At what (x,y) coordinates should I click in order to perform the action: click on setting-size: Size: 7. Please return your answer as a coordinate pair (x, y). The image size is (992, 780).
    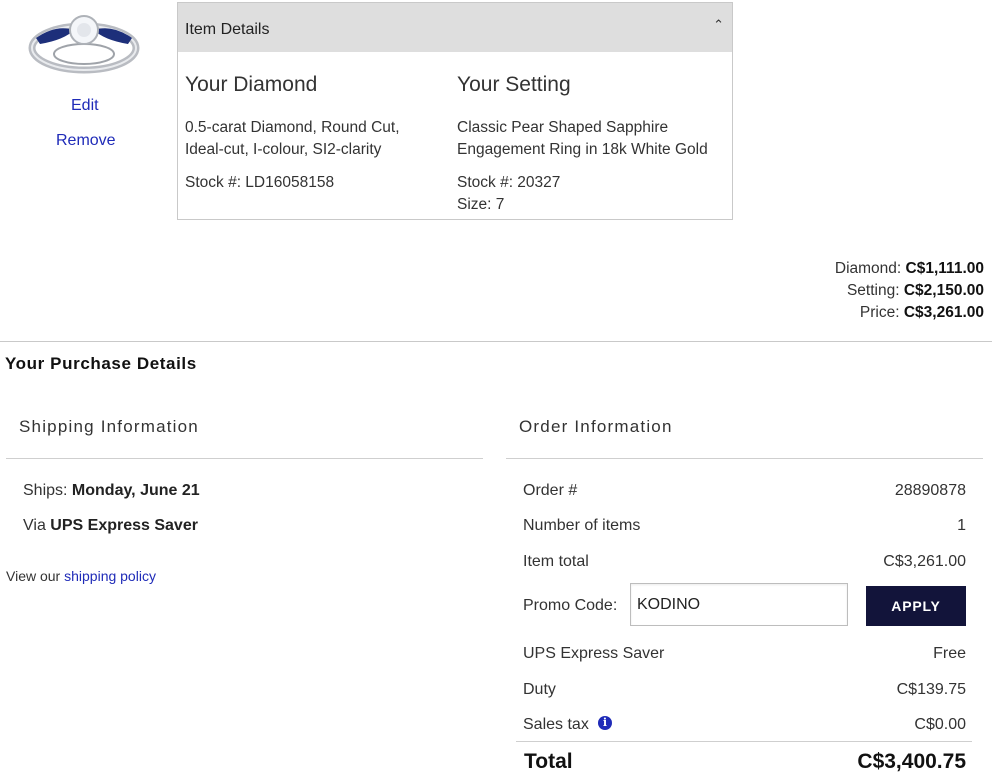
    Looking at the image, I should click on (481, 204).